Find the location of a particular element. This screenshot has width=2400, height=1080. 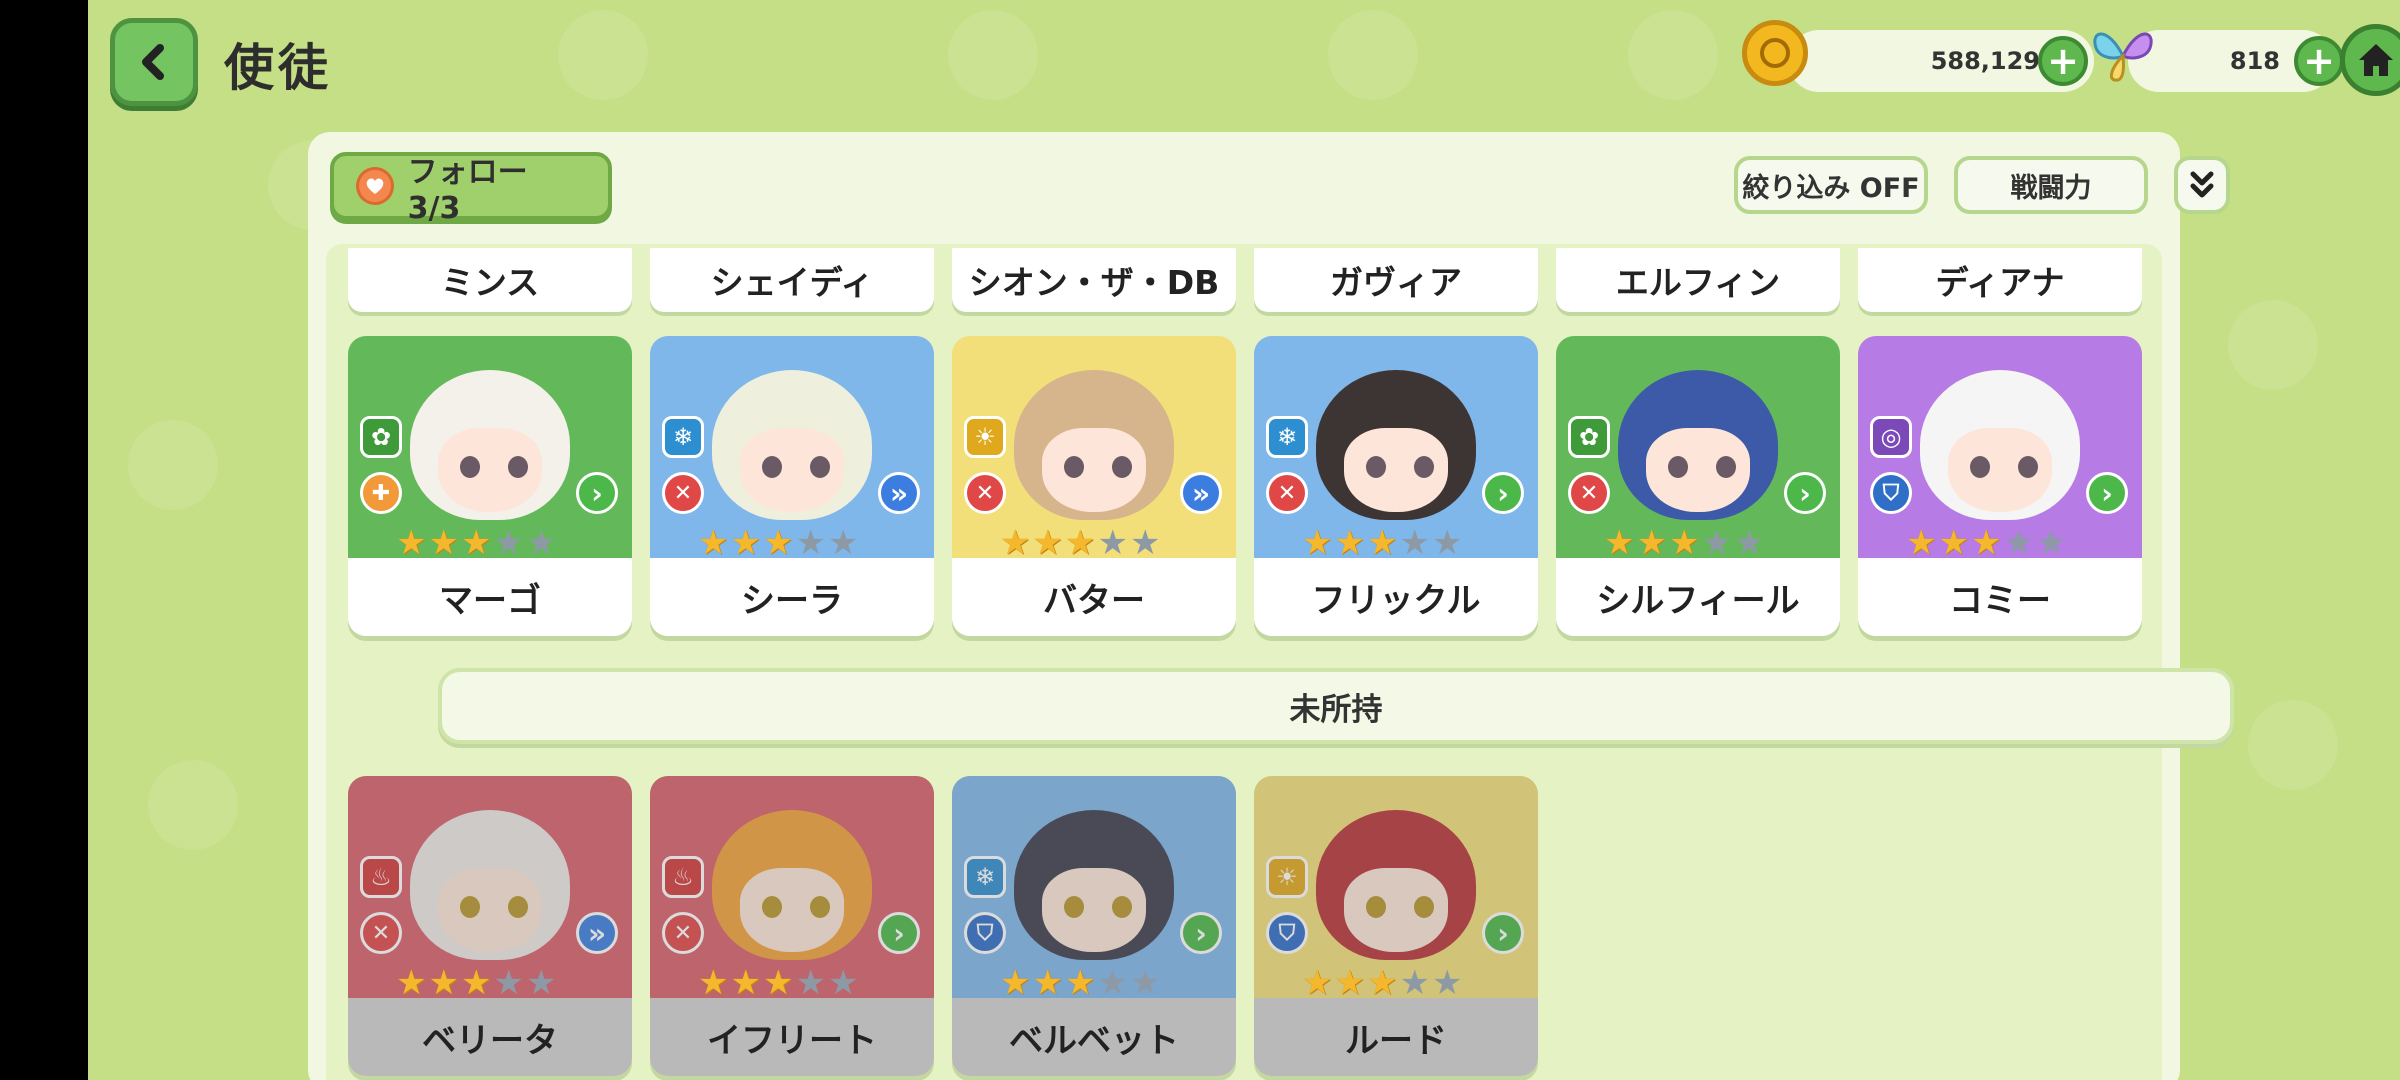

apostle-card-partial: エルフィン is located at coordinates (1698, 280).